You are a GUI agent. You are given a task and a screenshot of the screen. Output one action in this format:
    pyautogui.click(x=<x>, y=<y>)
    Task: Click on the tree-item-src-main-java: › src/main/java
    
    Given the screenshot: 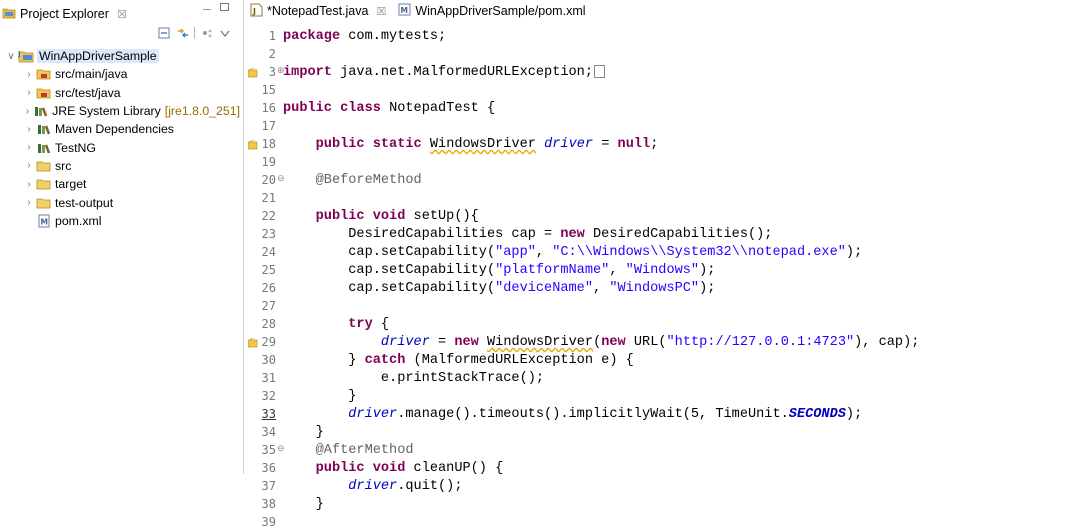 What is the action you would take?
    pyautogui.click(x=120, y=74)
    